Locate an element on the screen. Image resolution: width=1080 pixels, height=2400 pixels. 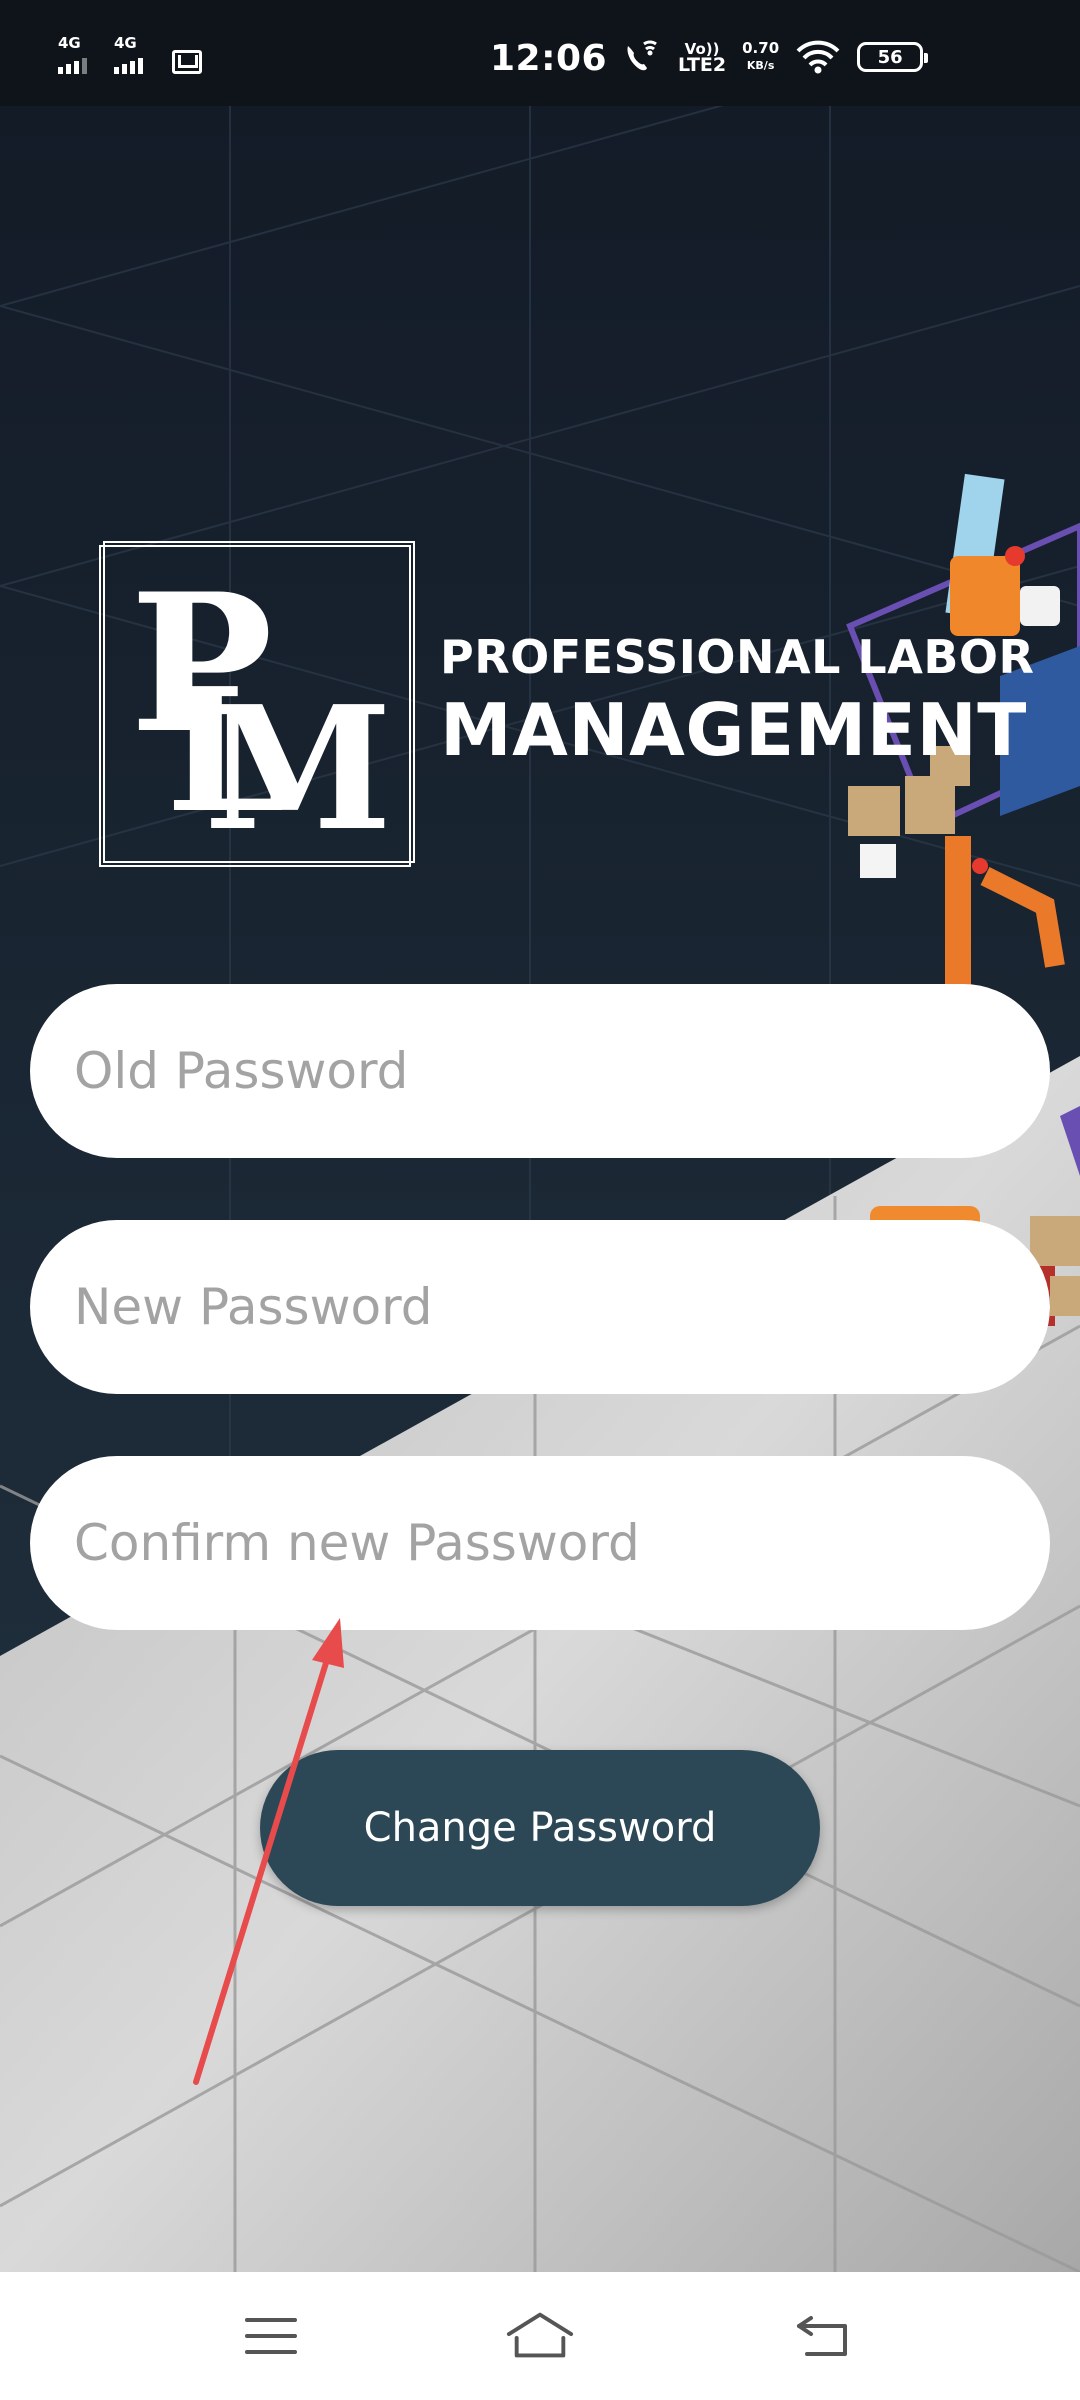
status-right-group: Vo)) LTE2 0.70 KB/s 56 is located at coordinates (775, 57).